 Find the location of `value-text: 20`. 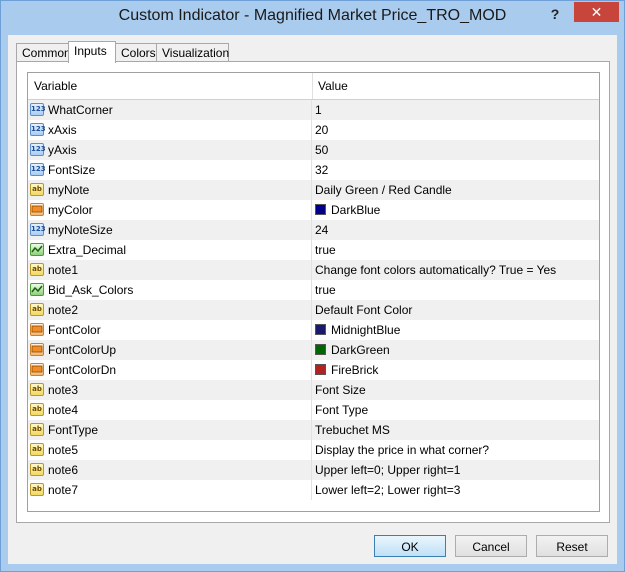

value-text: 20 is located at coordinates (322, 130).